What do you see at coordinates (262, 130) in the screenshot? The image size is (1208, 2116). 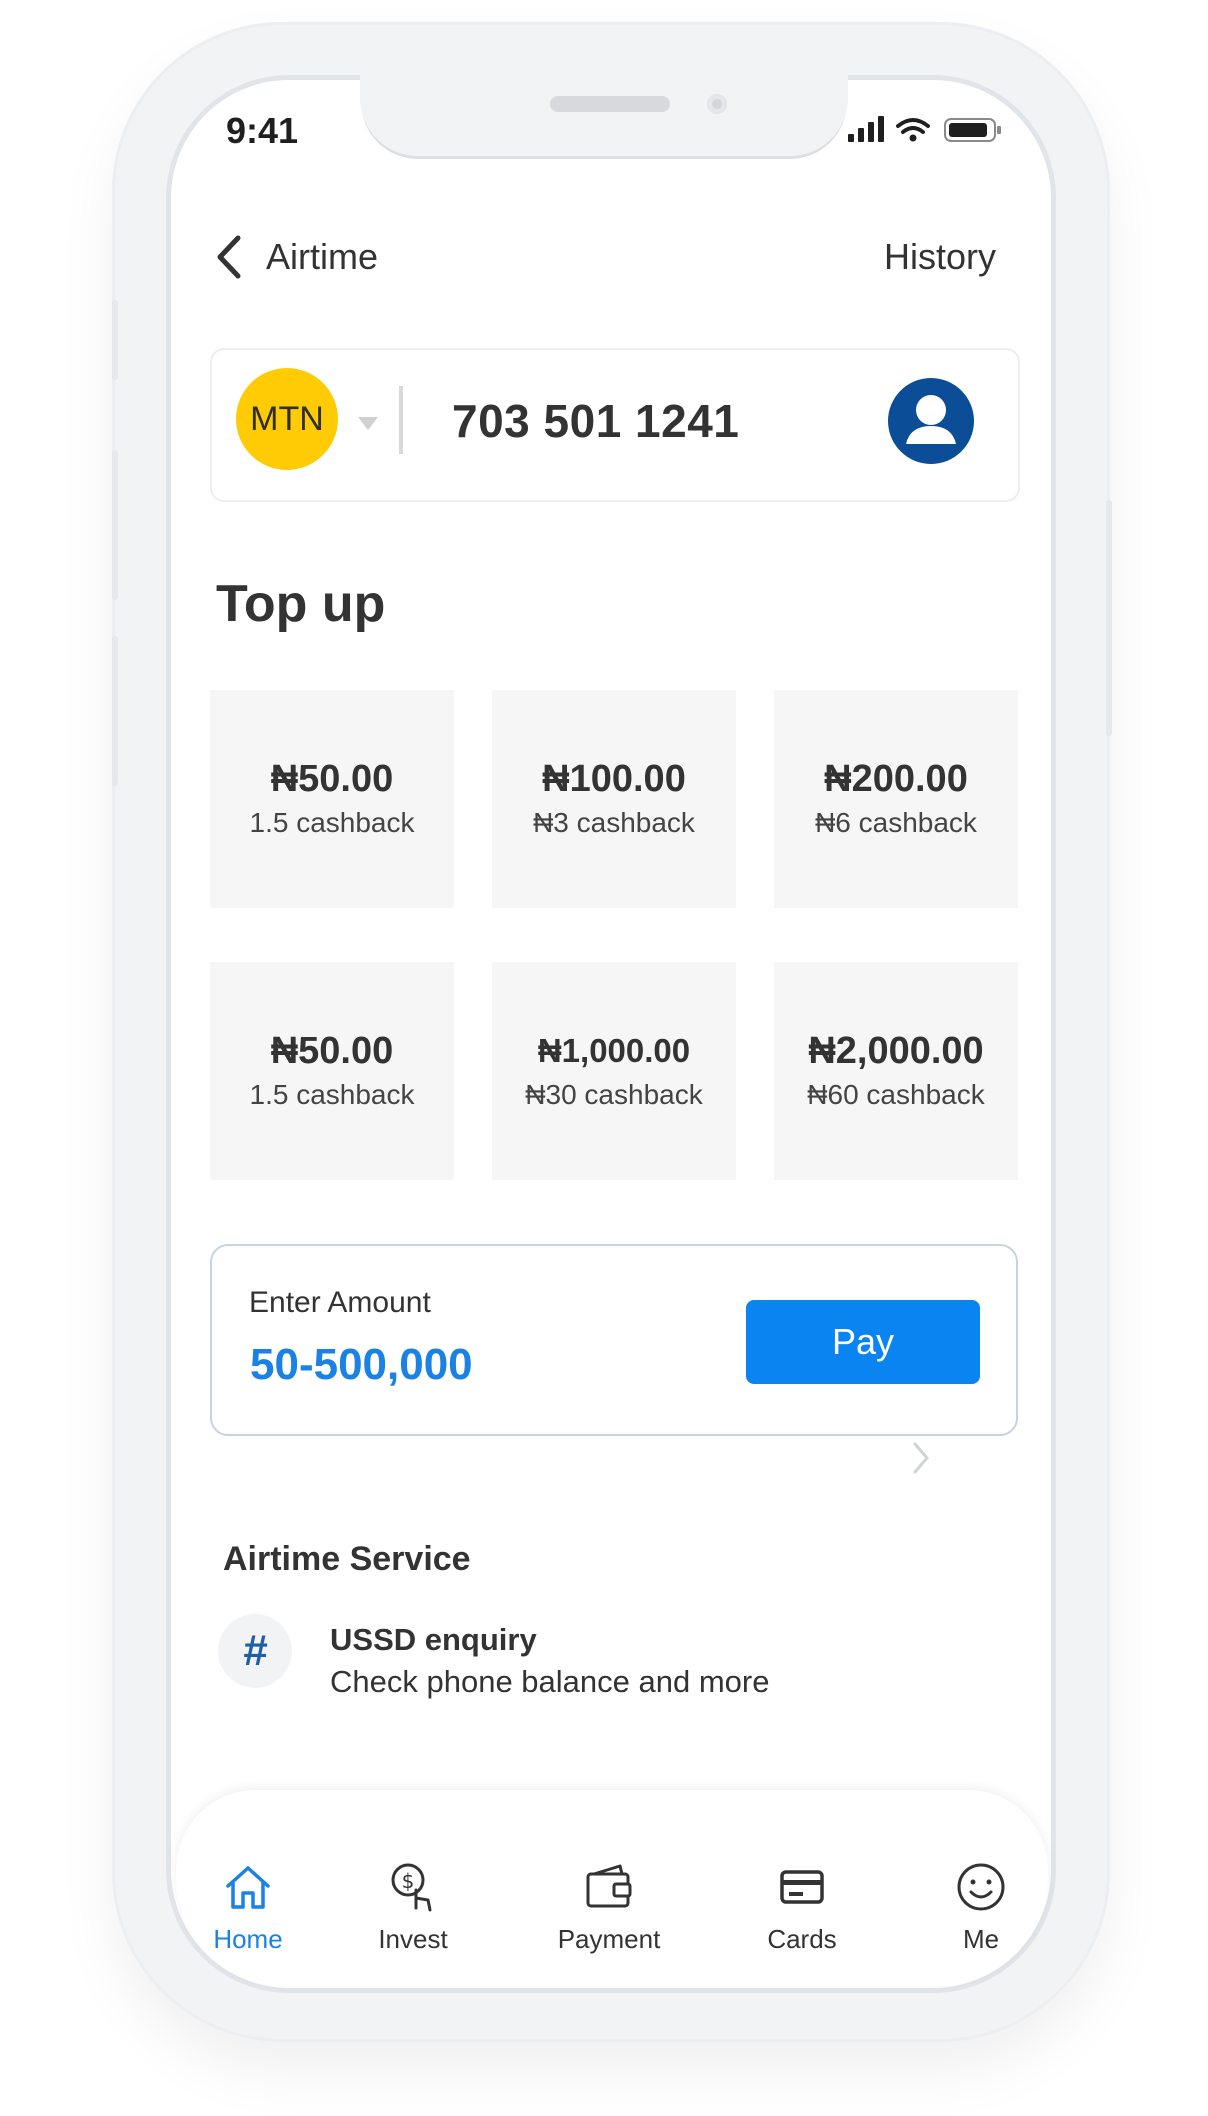 I see `status-time: 9:41` at bounding box center [262, 130].